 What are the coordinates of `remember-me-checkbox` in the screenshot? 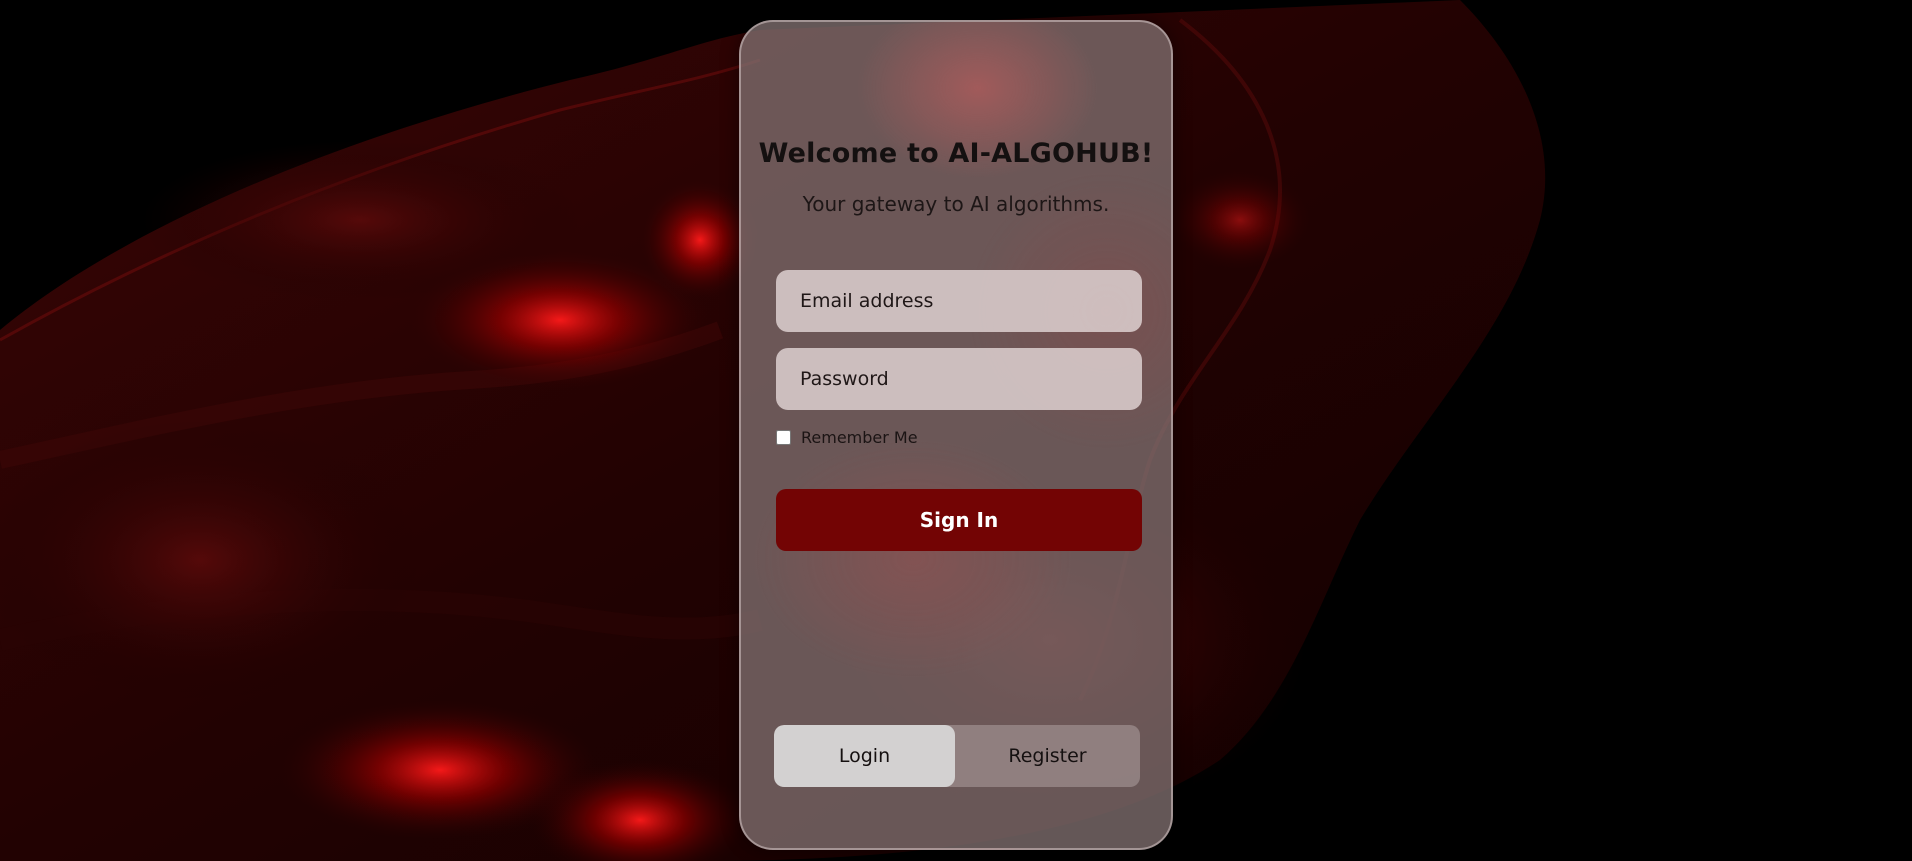 It's located at (783, 437).